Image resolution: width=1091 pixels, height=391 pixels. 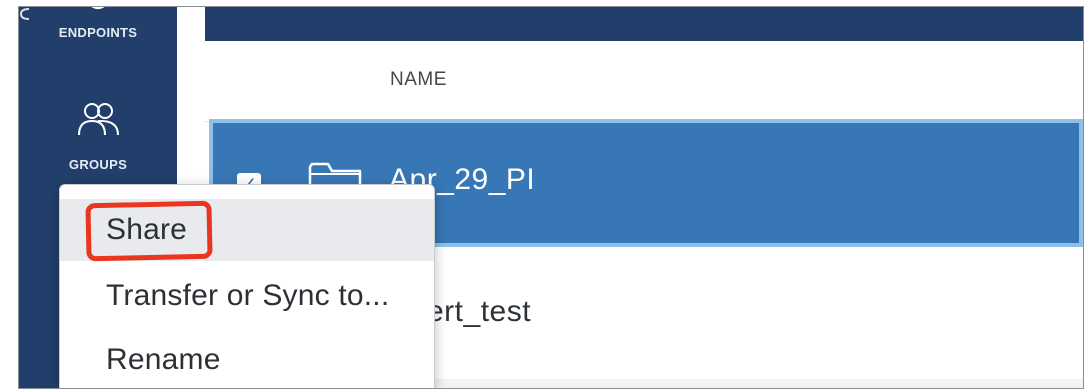 What do you see at coordinates (247, 230) in the screenshot?
I see `menu-item-share: Share` at bounding box center [247, 230].